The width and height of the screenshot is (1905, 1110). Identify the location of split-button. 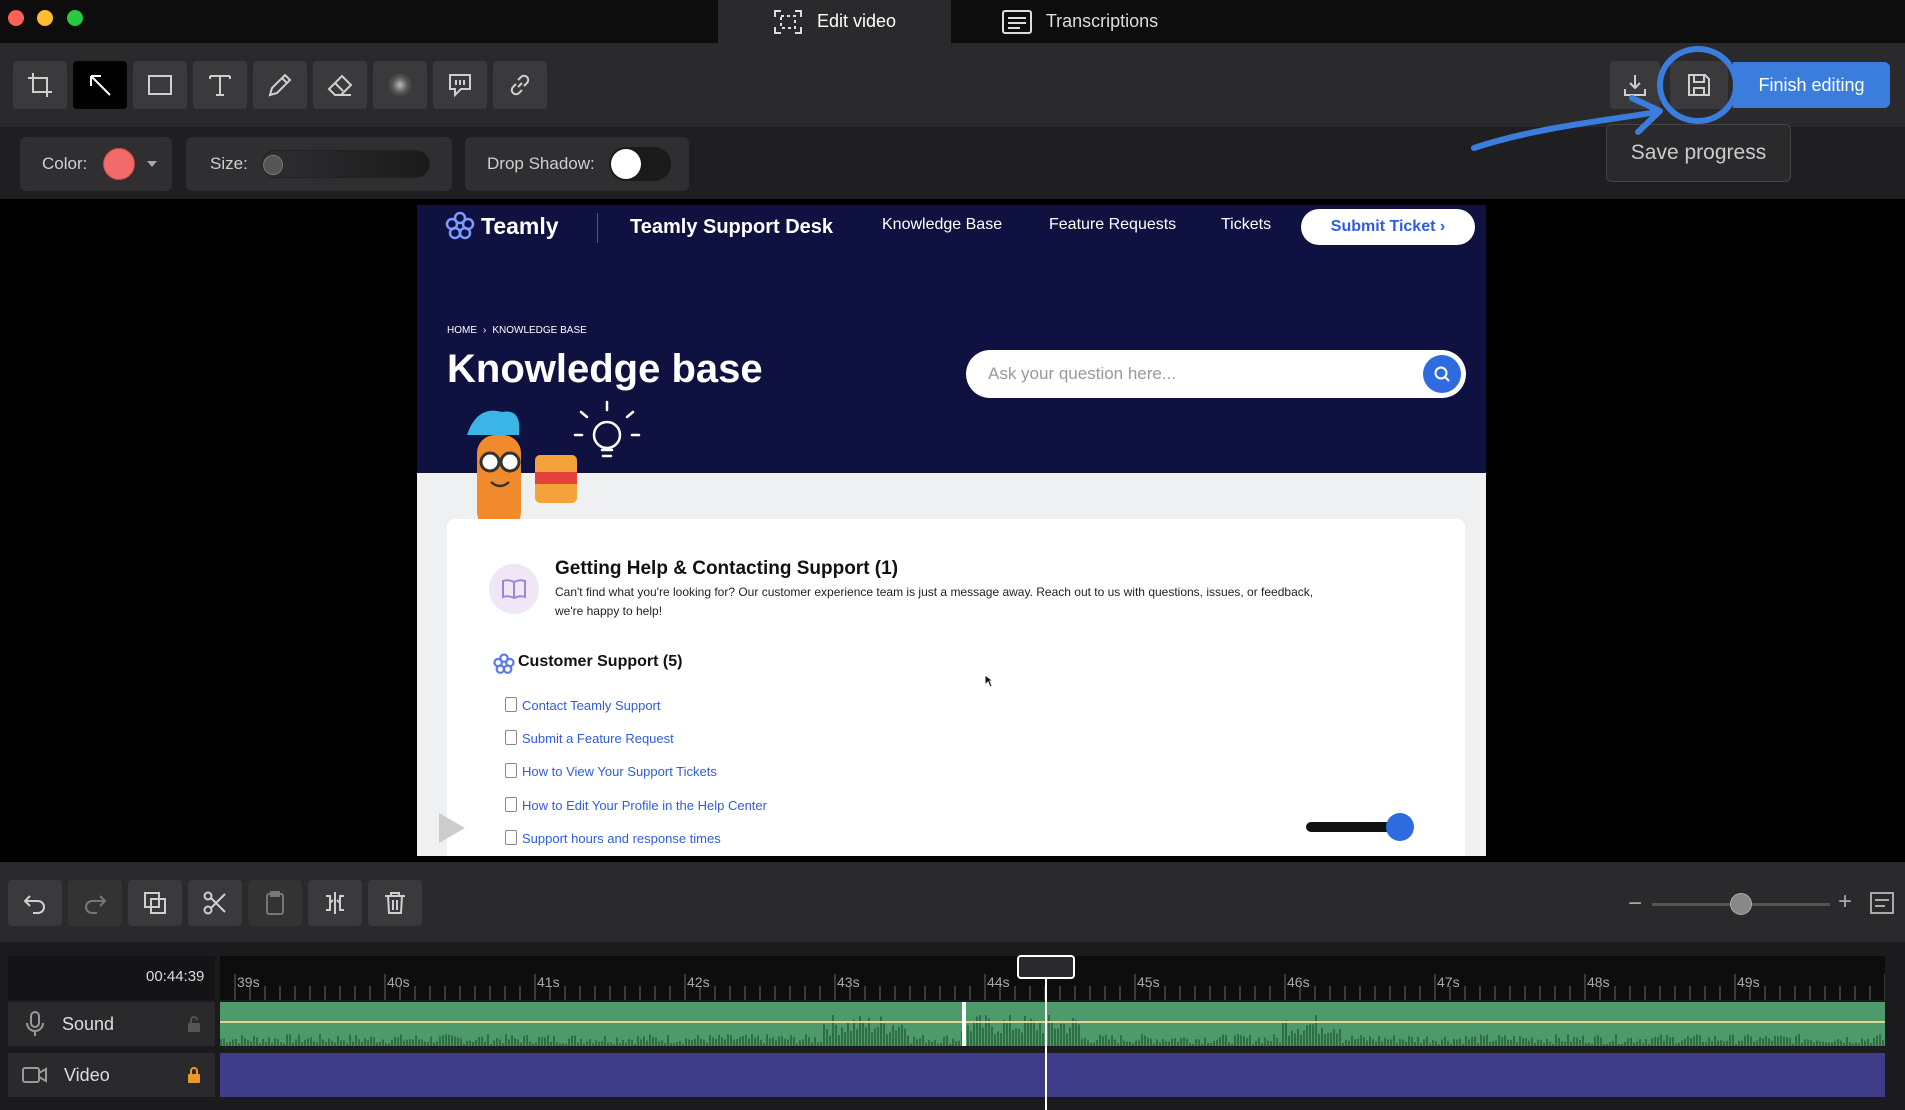
(335, 903).